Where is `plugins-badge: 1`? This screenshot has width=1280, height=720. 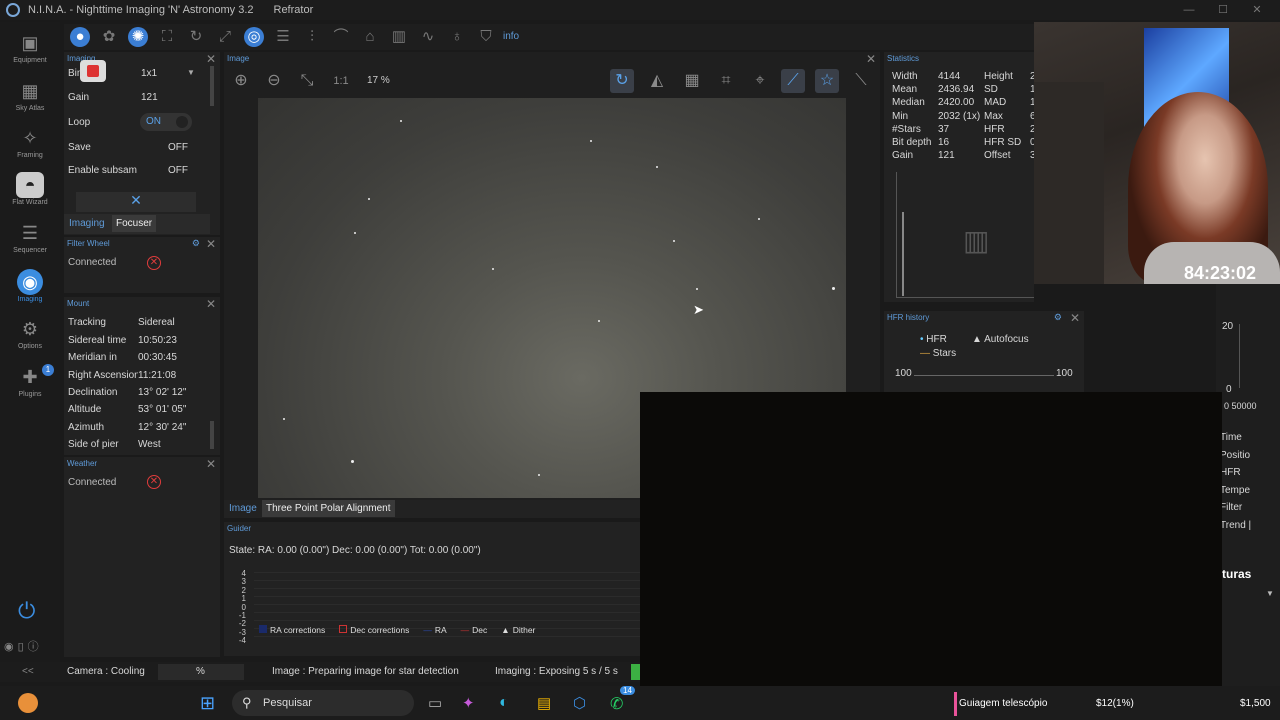 plugins-badge: 1 is located at coordinates (48, 370).